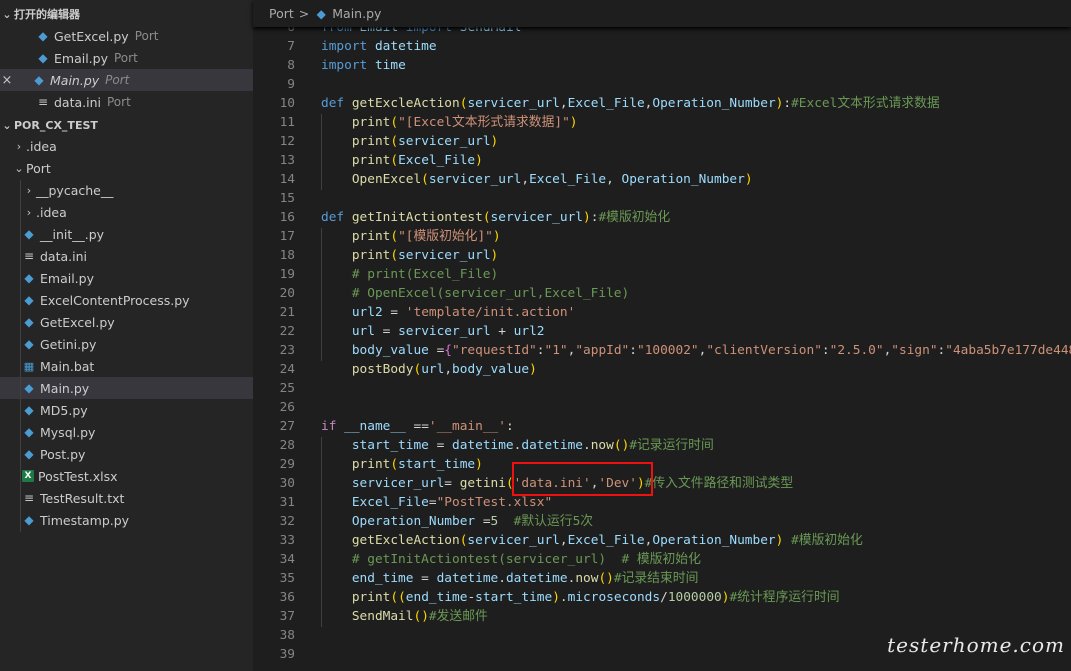 This screenshot has height=671, width=1071. I want to click on tree-item: ⌄ Port, so click(126, 168).